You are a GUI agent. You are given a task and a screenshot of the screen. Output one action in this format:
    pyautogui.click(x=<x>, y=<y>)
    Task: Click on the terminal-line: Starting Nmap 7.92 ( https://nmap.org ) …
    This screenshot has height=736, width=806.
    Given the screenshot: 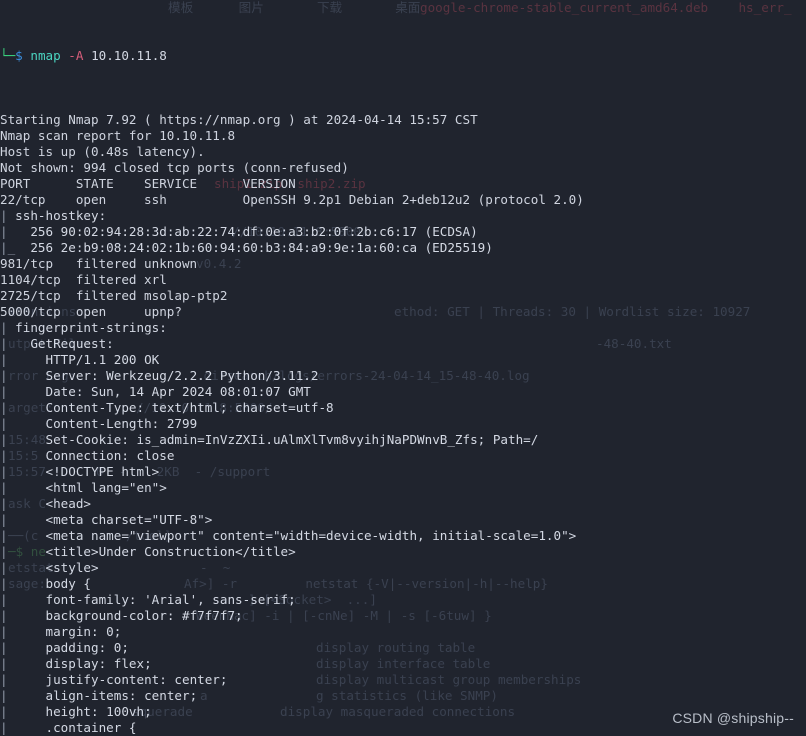 What is the action you would take?
    pyautogui.click(x=239, y=119)
    